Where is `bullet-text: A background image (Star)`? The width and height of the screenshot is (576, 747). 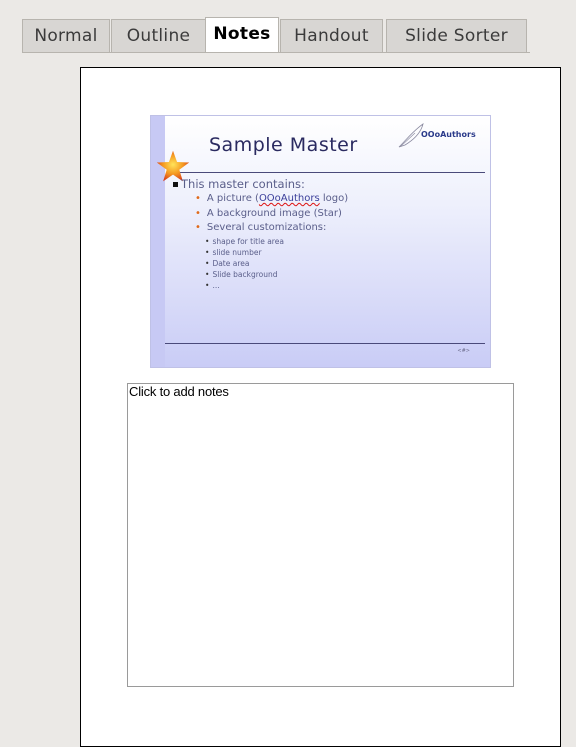 bullet-text: A background image (Star) is located at coordinates (274, 213).